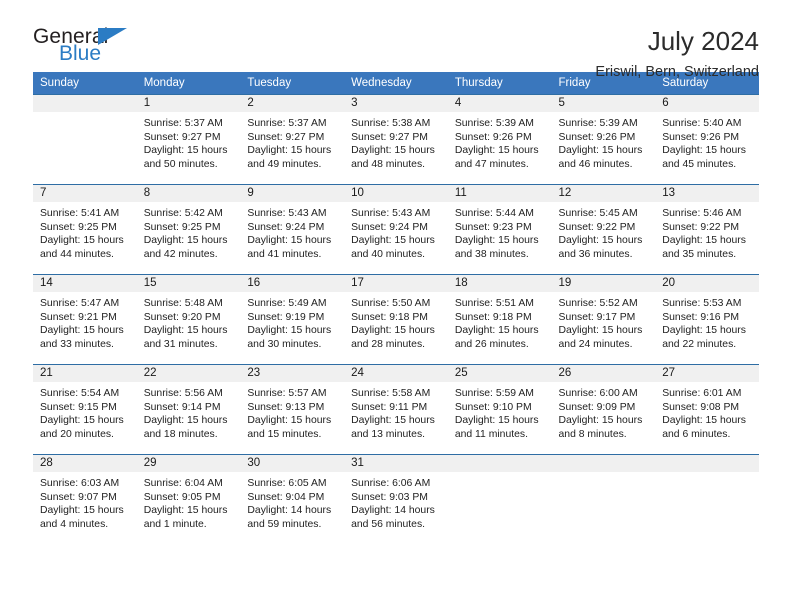 Image resolution: width=792 pixels, height=612 pixels. Describe the element at coordinates (491, 164) in the screenshot. I see `daylight-text-line2: and 47 minutes.` at that location.